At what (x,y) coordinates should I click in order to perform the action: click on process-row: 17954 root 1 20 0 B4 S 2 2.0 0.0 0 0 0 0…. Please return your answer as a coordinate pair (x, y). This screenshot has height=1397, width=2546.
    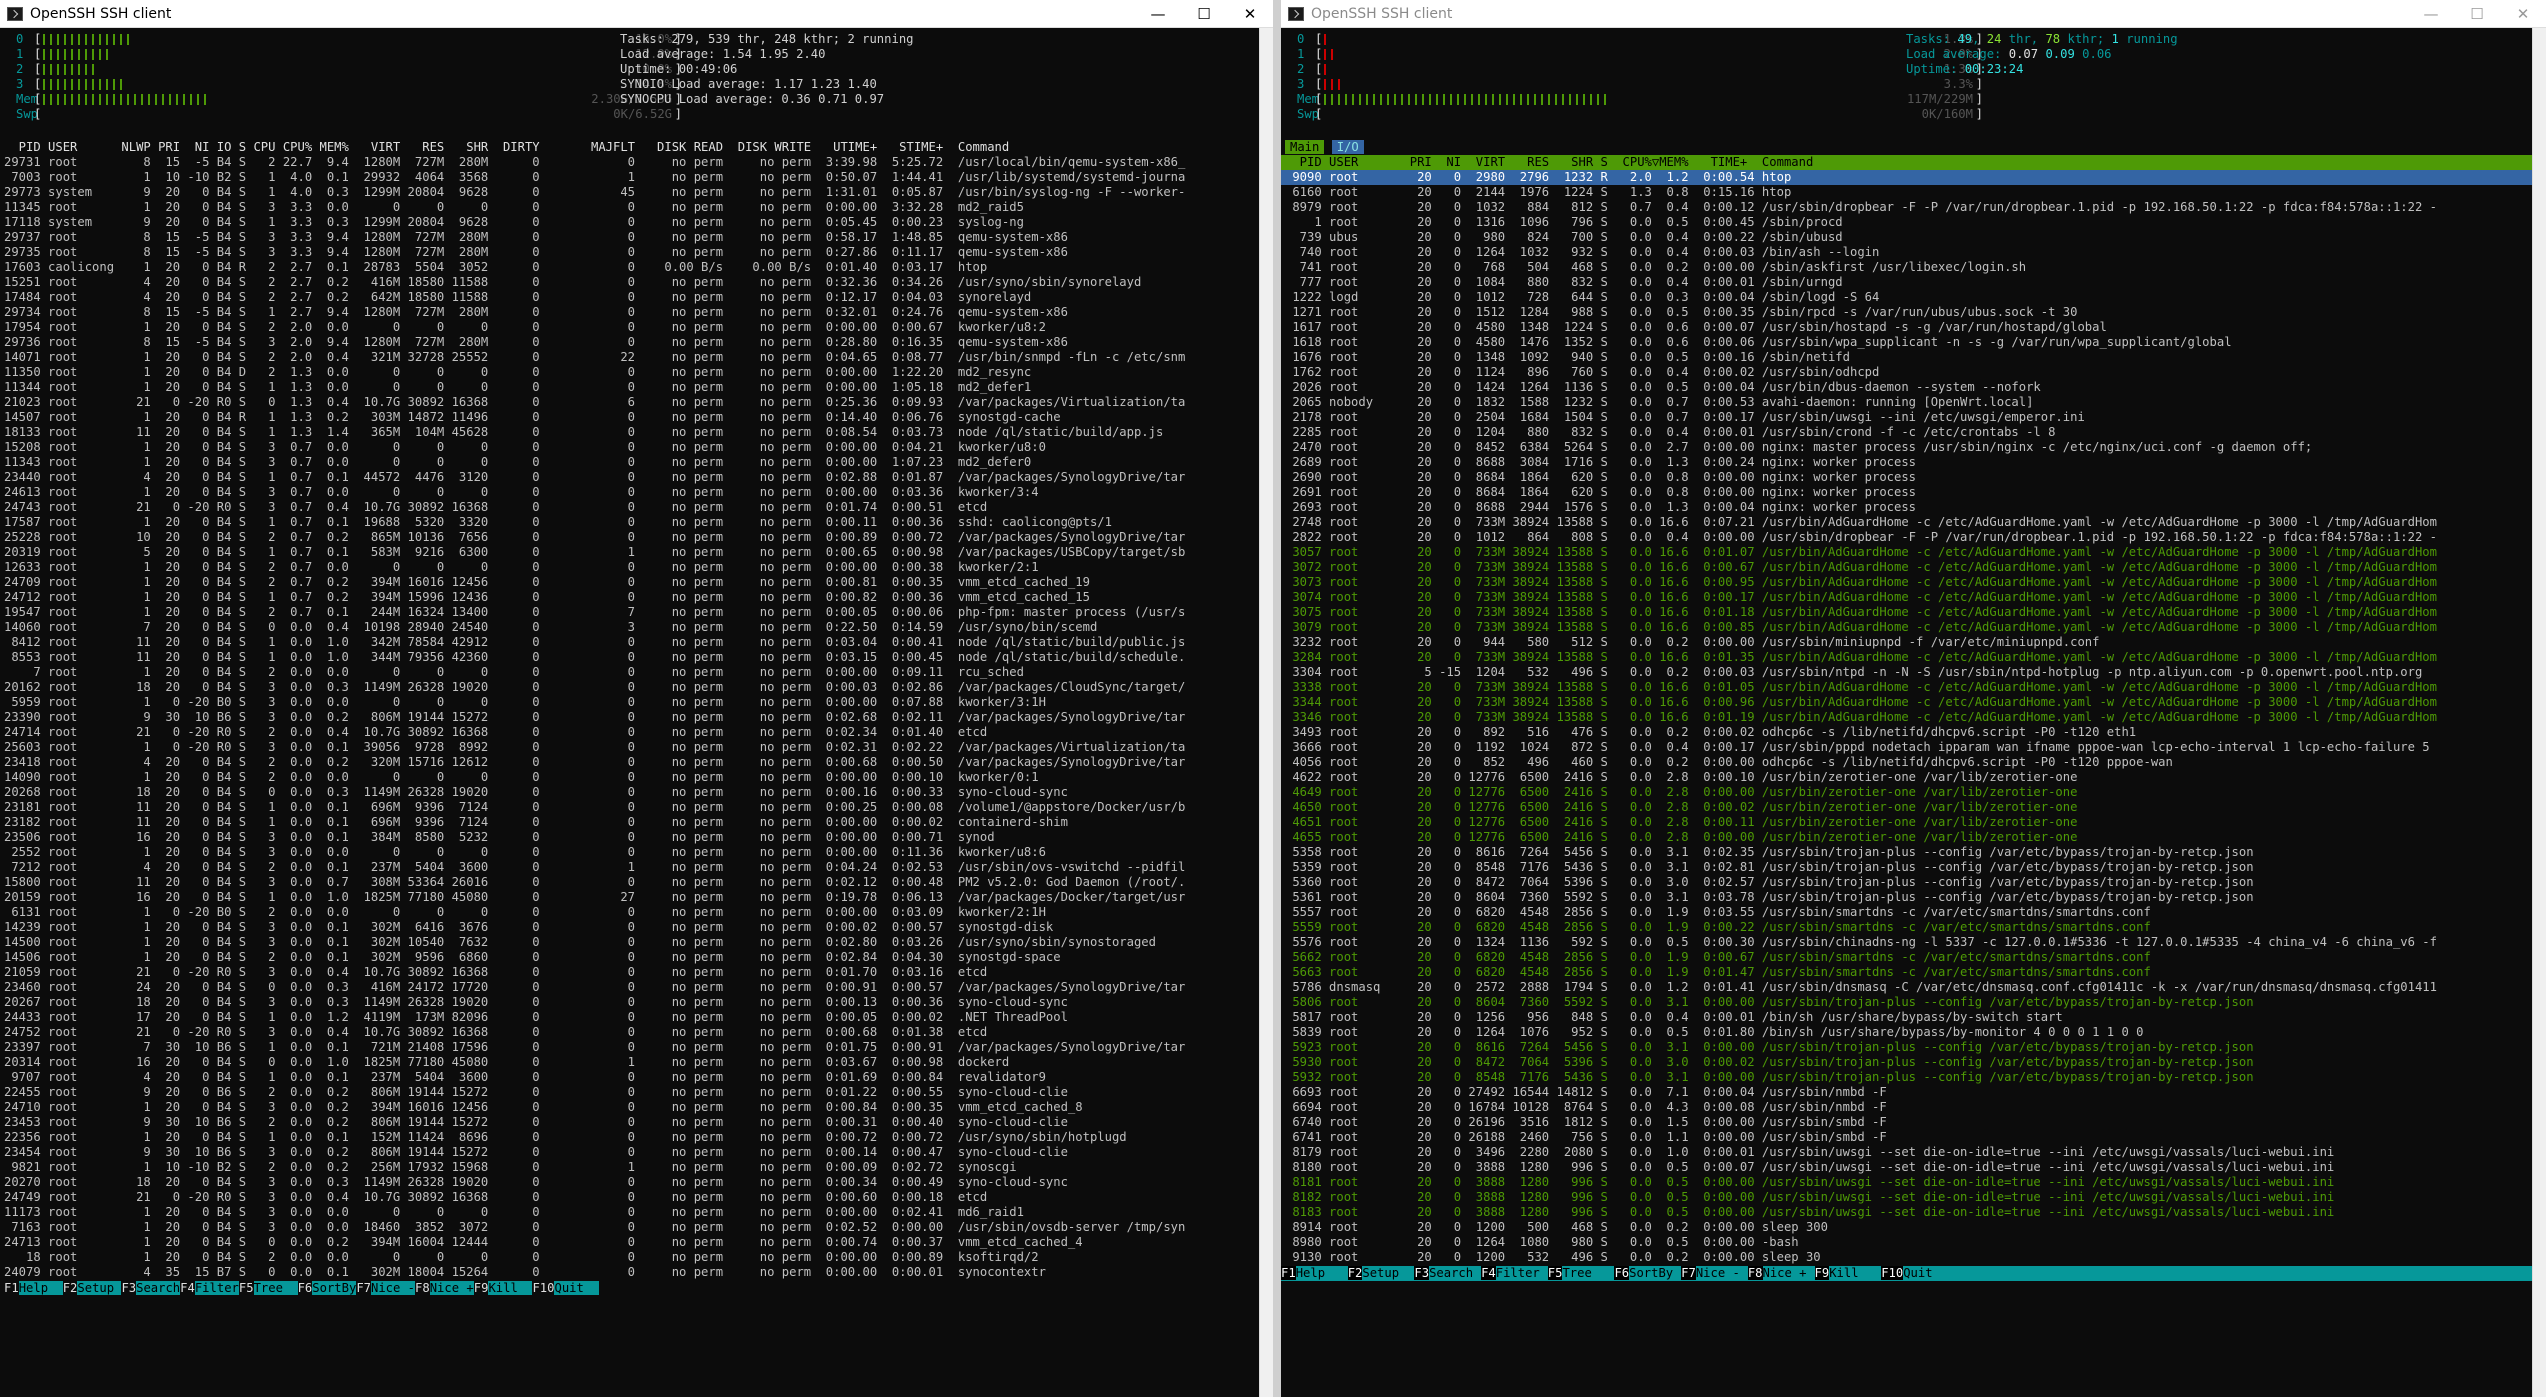
    Looking at the image, I should click on (525, 327).